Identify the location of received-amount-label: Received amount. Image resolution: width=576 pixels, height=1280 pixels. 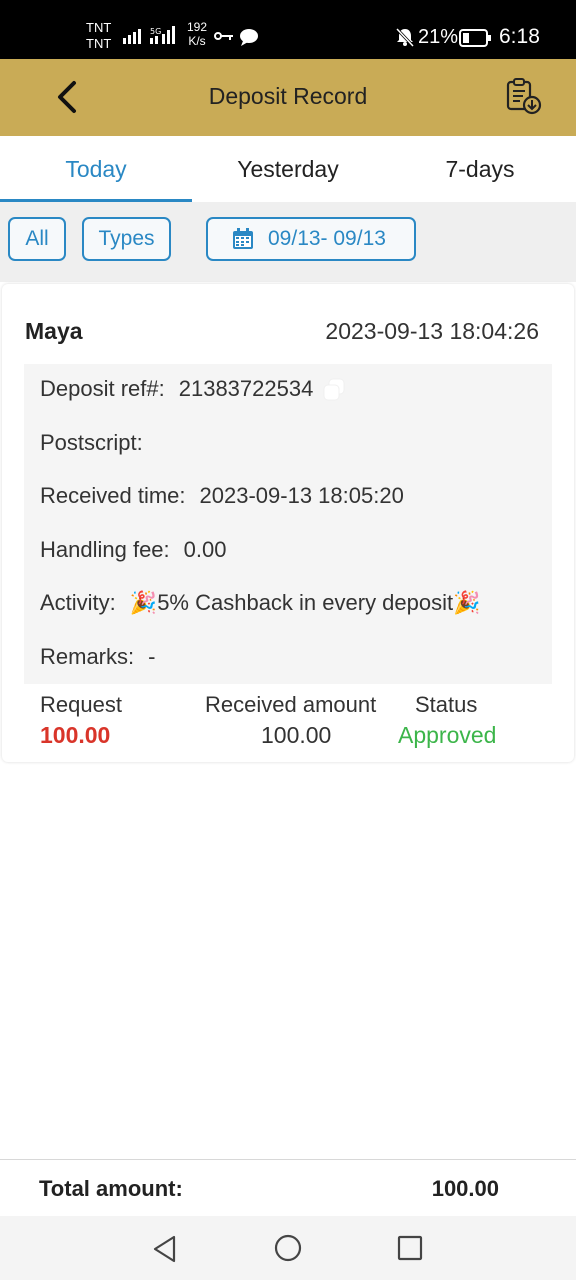
(291, 704).